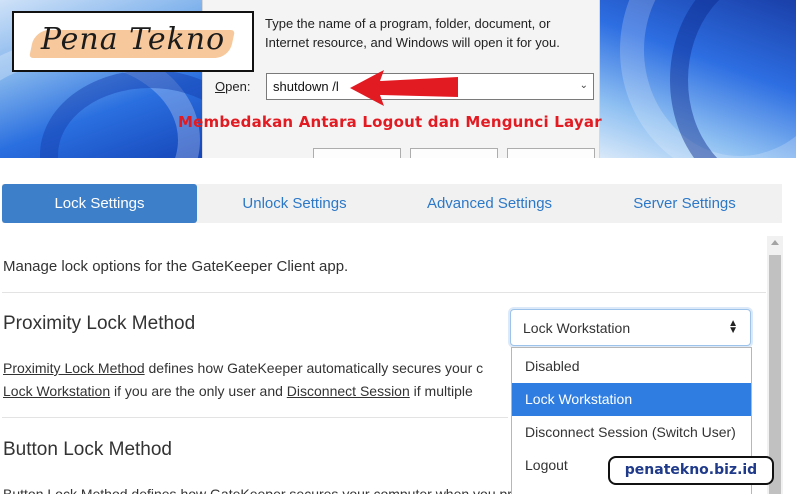 This screenshot has width=796, height=494. Describe the element at coordinates (99, 203) in the screenshot. I see `tab-lock-settings: Lock Settings` at that location.